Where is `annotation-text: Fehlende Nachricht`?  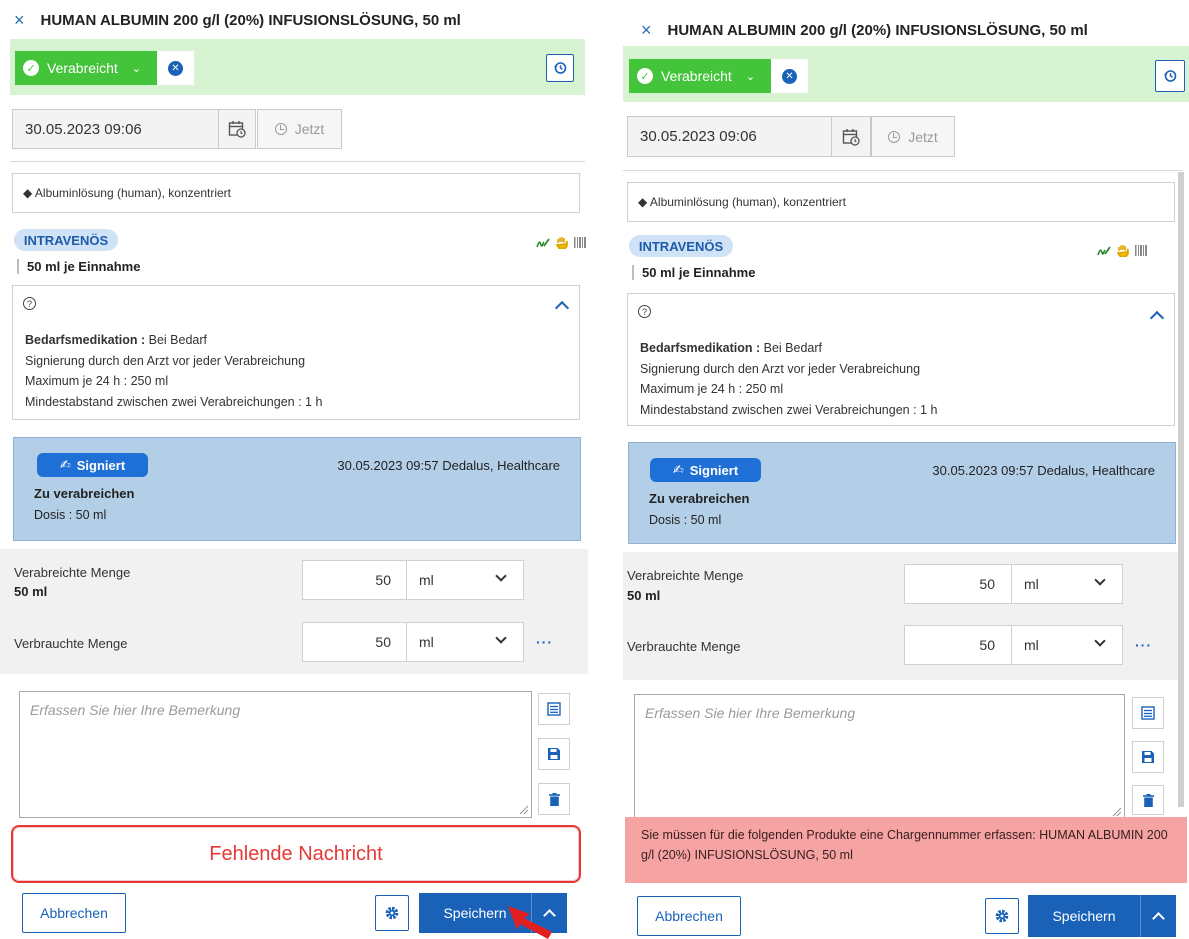
annotation-text: Fehlende Nachricht is located at coordinates (296, 854).